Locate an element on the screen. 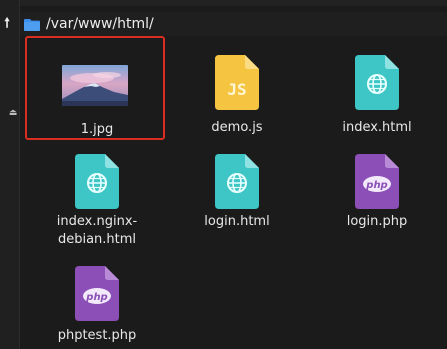 The height and width of the screenshot is (349, 447). file-item-index-html: index.html is located at coordinates (377, 88).